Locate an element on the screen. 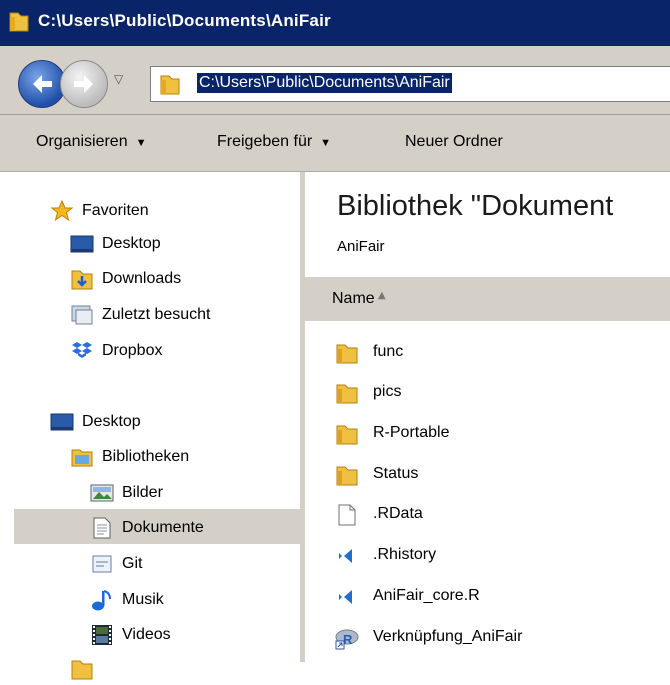 The width and height of the screenshot is (670, 685). arrow-left-icon is located at coordinates (42, 84).